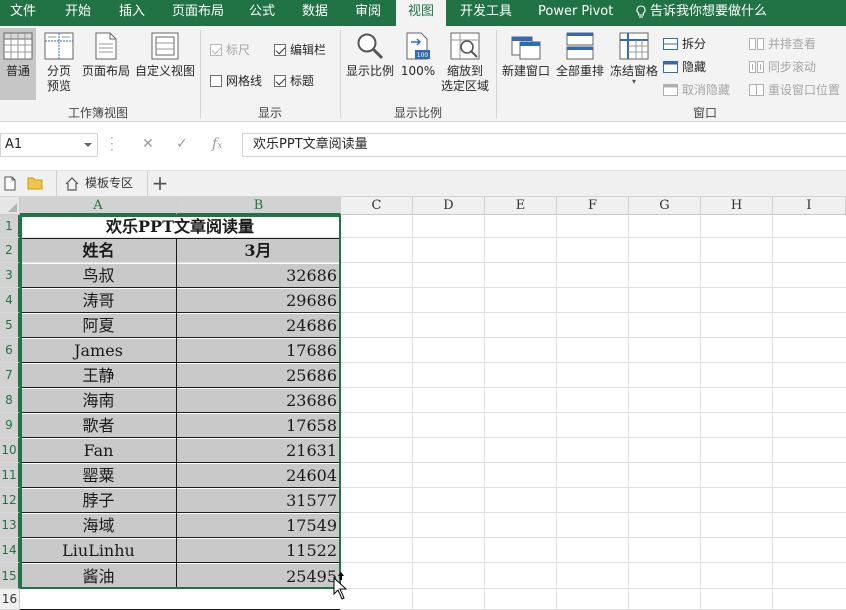  Describe the element at coordinates (782, 43) in the screenshot. I see `view-side-by-side-button: 并排查看` at that location.